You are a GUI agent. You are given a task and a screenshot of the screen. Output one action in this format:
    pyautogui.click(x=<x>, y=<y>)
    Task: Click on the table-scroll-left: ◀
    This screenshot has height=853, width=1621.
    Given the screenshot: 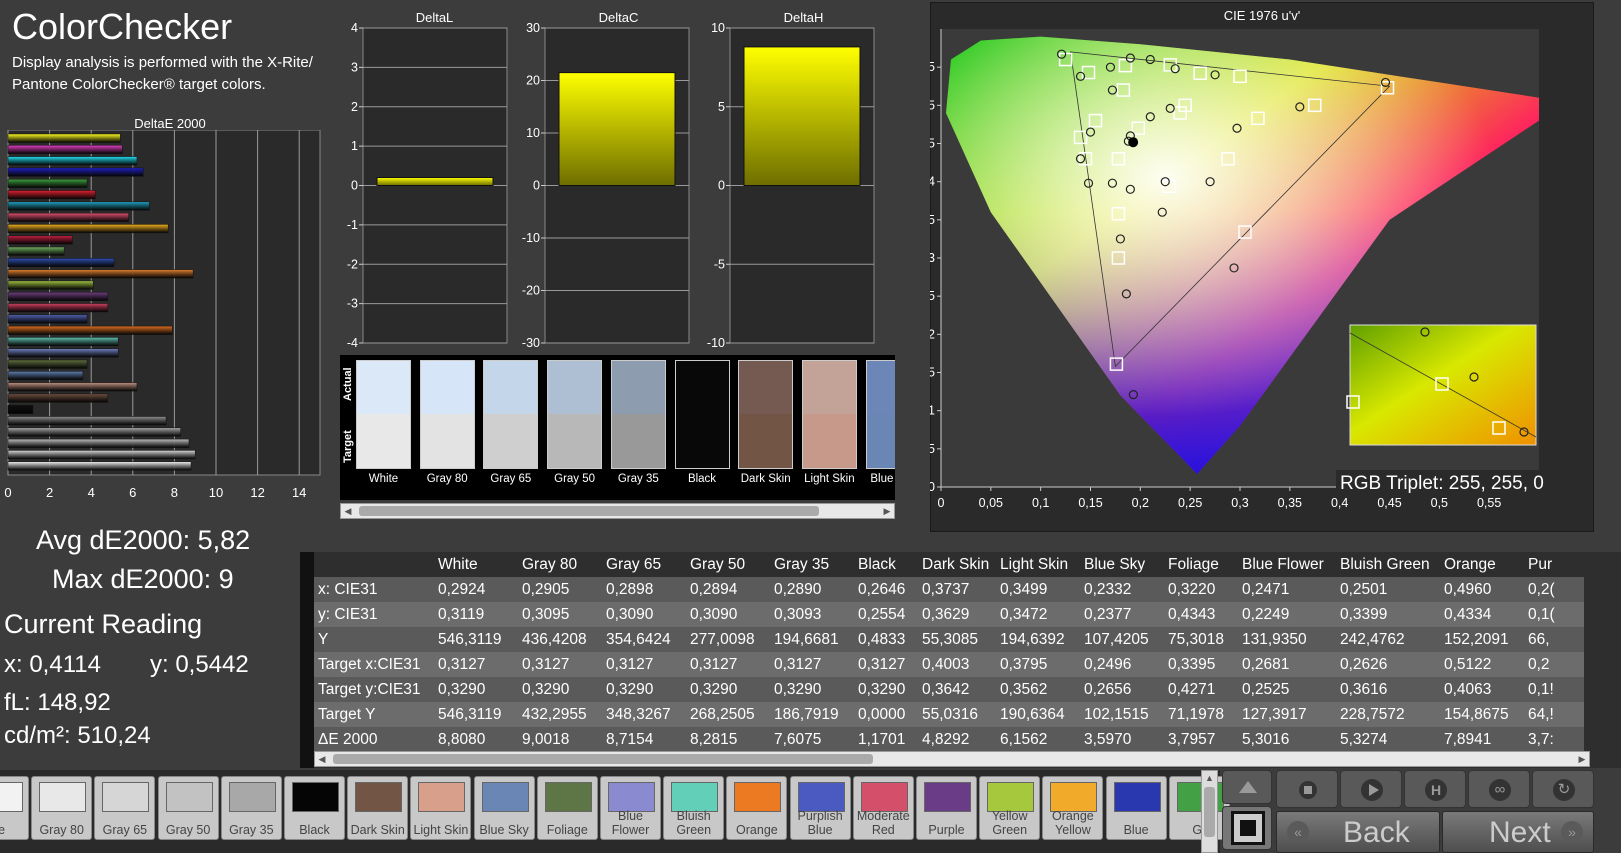 What is the action you would take?
    pyautogui.click(x=322, y=759)
    